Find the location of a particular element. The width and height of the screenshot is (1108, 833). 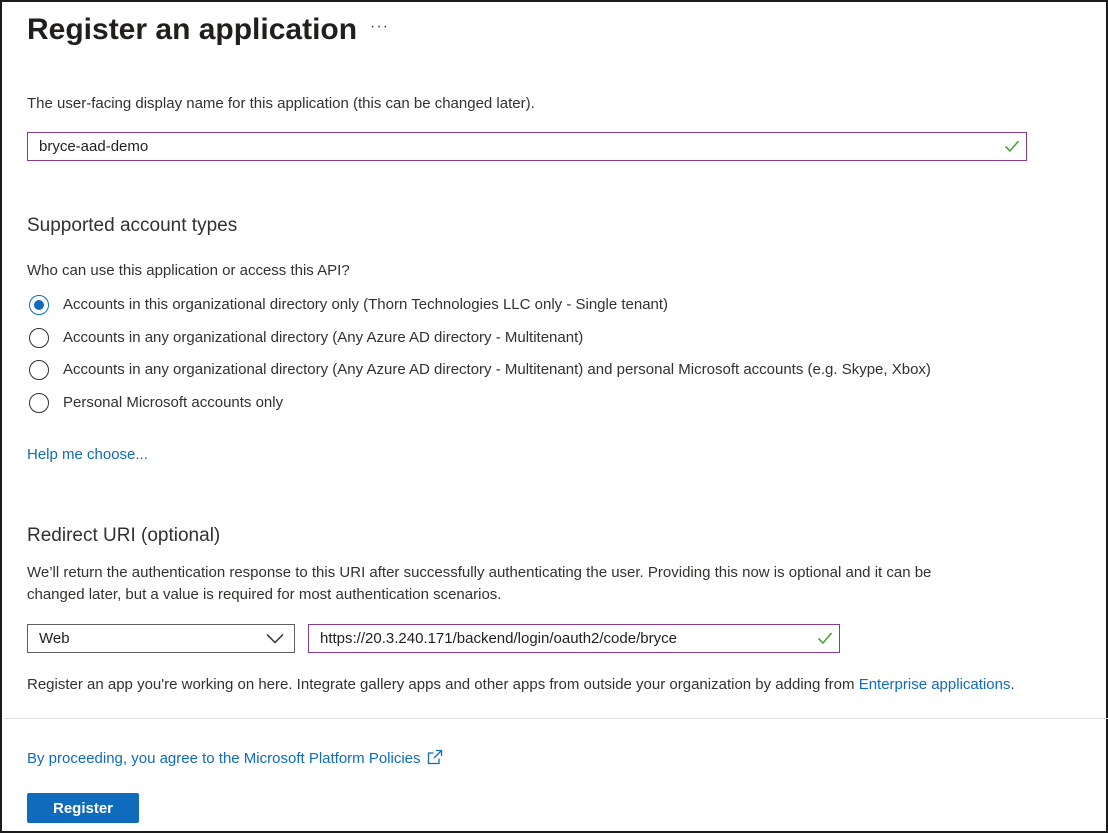

display-name-input: bryce-aad-demo is located at coordinates (527, 146).